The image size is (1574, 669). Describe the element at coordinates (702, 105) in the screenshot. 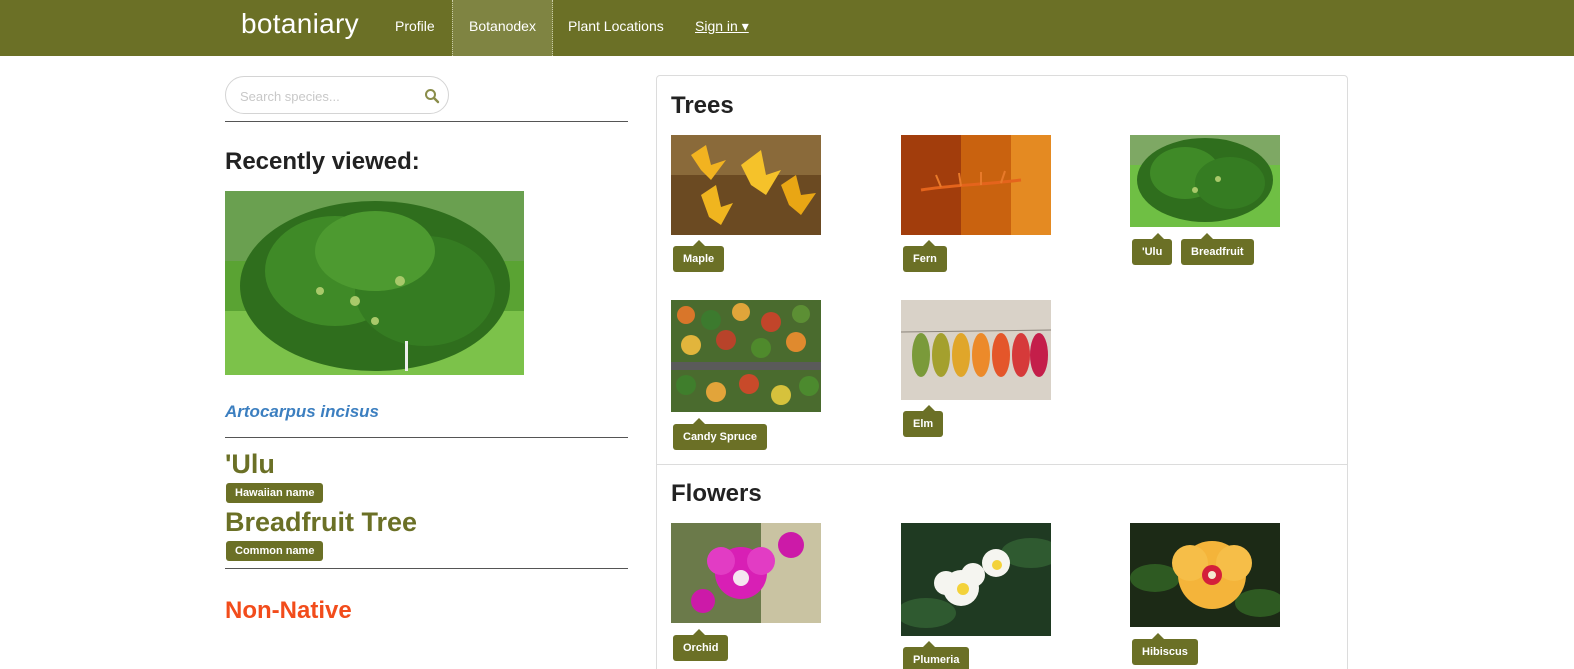

I see `section-title-trees: Trees` at that location.